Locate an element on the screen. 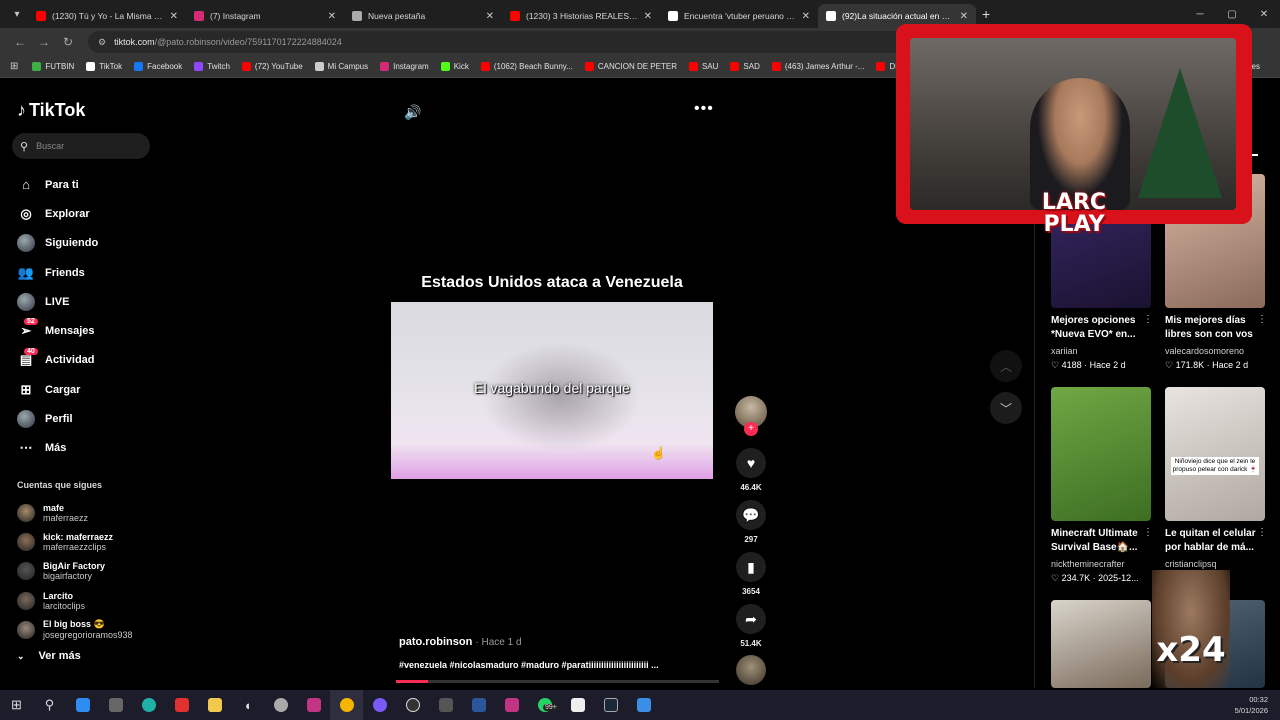 The height and width of the screenshot is (720, 1280). bookmark-item: Twitch is located at coordinates (212, 66).